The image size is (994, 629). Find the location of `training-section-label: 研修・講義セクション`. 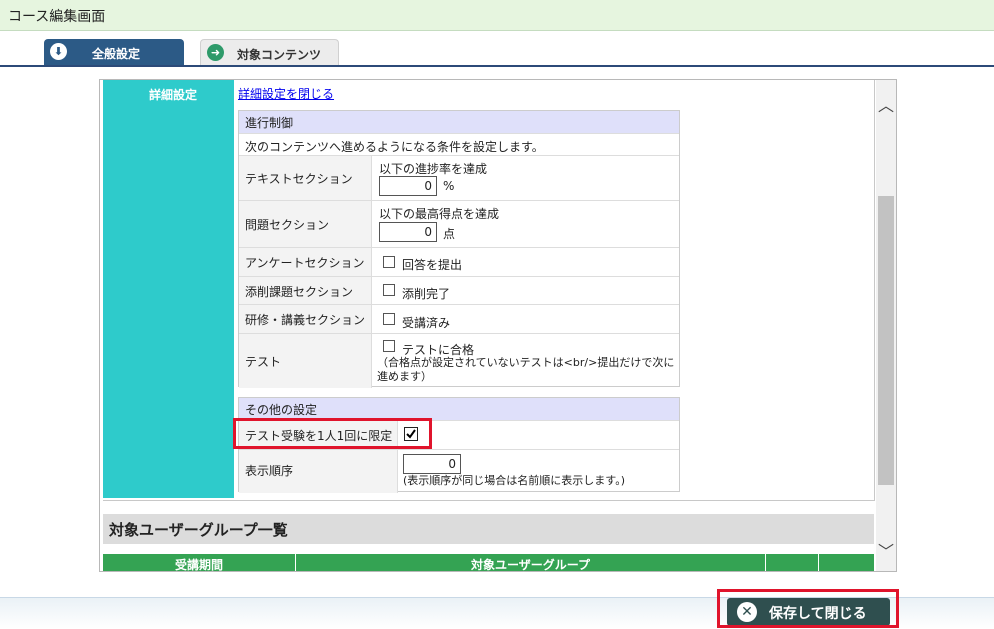

training-section-label: 研修・講義セクション is located at coordinates (305, 320).